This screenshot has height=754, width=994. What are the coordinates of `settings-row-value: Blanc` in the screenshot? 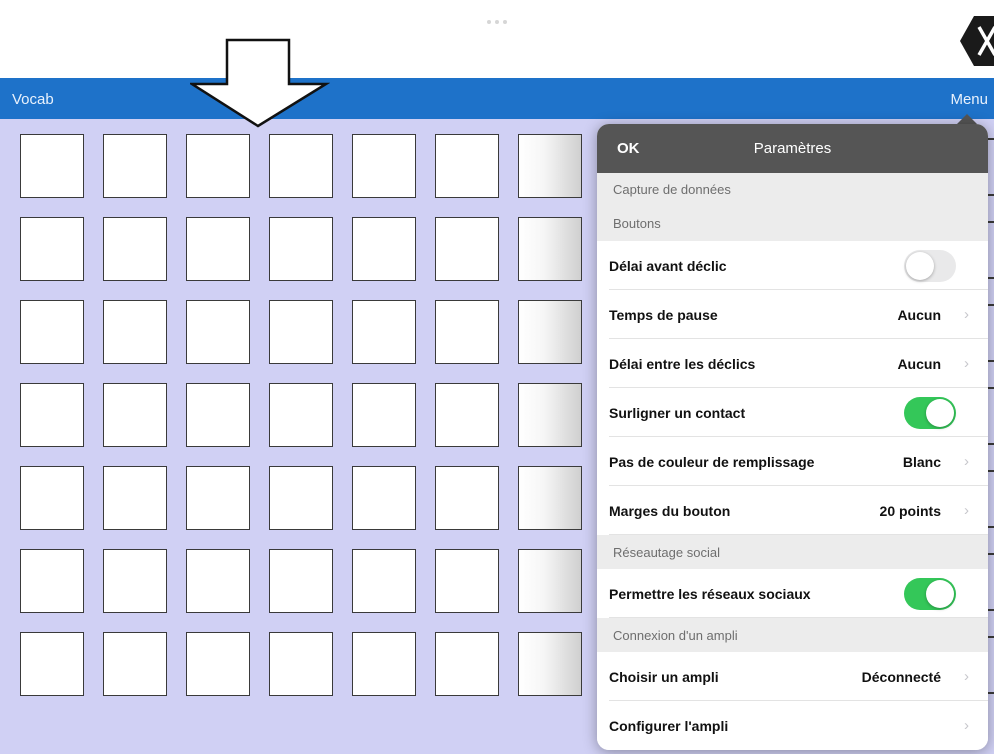 It's located at (921, 461).